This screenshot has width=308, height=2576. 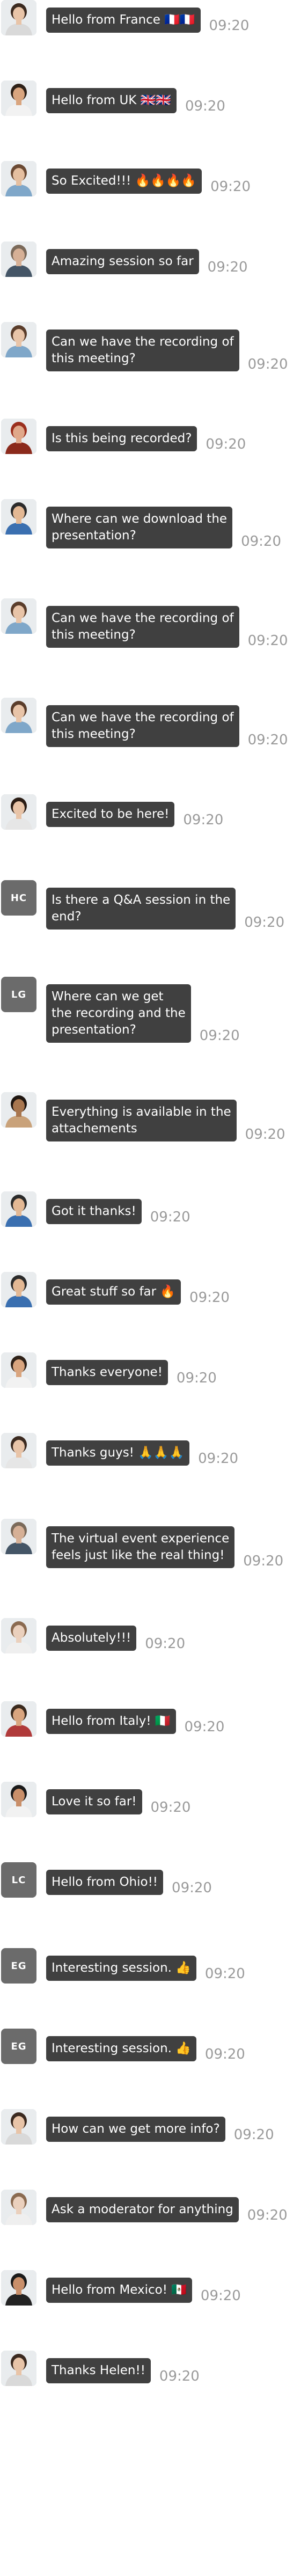 I want to click on message-bubble: Got it thanks!, so click(x=94, y=1211).